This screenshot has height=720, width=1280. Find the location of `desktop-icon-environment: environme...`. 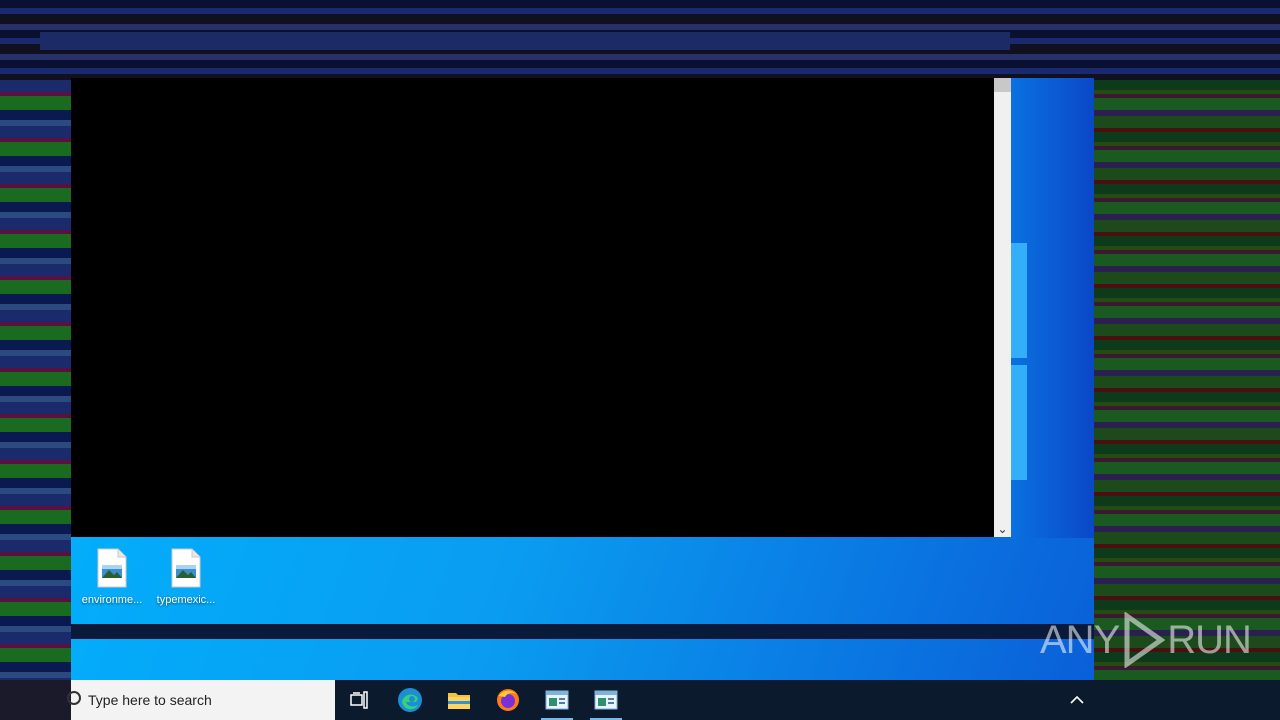

desktop-icon-environment: environme... is located at coordinates (112, 577).